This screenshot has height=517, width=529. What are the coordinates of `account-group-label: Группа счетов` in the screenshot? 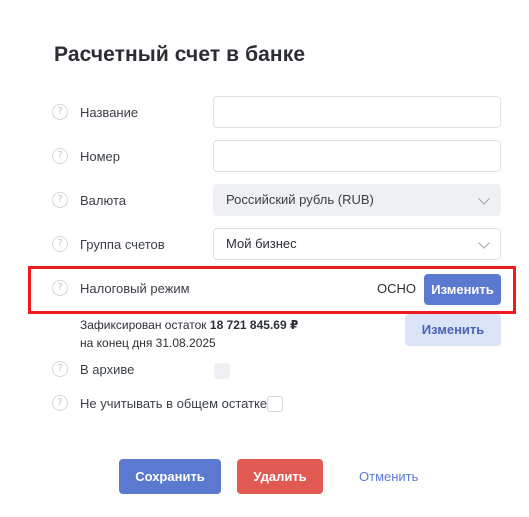 It's located at (122, 244).